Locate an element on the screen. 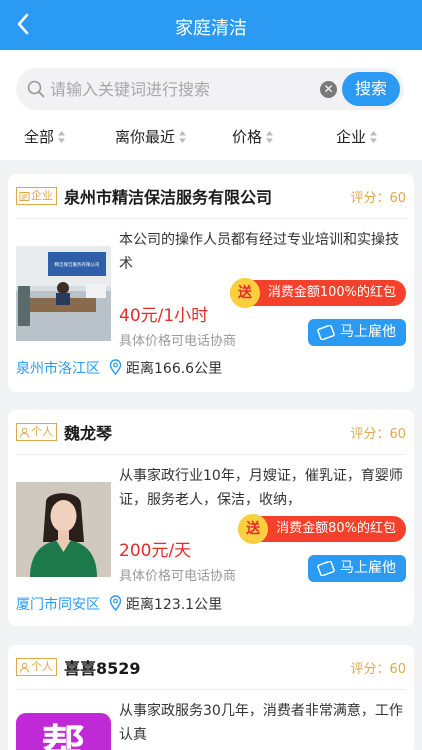  top-bar: 家庭清洁 is located at coordinates (211, 25).